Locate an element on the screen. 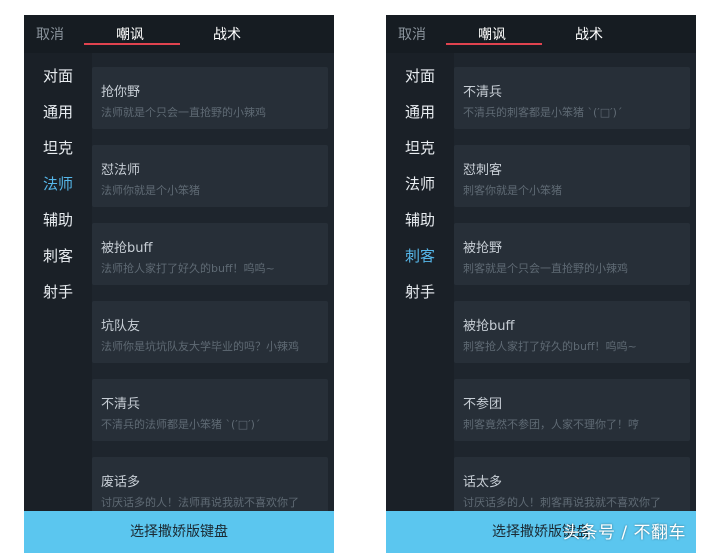 This screenshot has width=720, height=553. phrase-card: 怼刺客 刺客你就是个小笨猪 is located at coordinates (572, 176).